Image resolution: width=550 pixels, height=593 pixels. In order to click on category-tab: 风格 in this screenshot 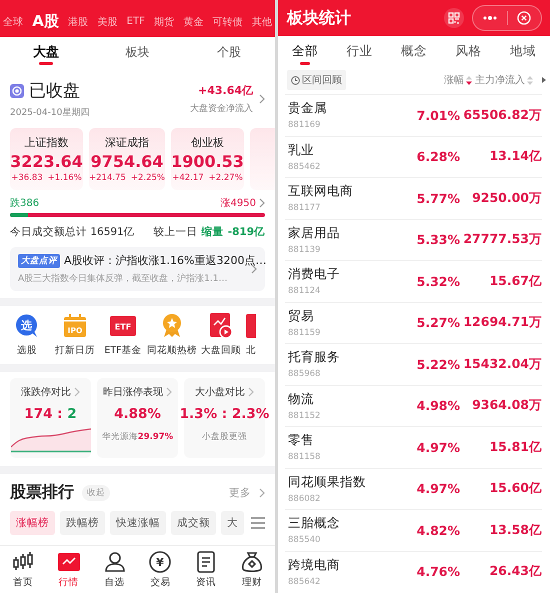, I will do `click(468, 51)`.